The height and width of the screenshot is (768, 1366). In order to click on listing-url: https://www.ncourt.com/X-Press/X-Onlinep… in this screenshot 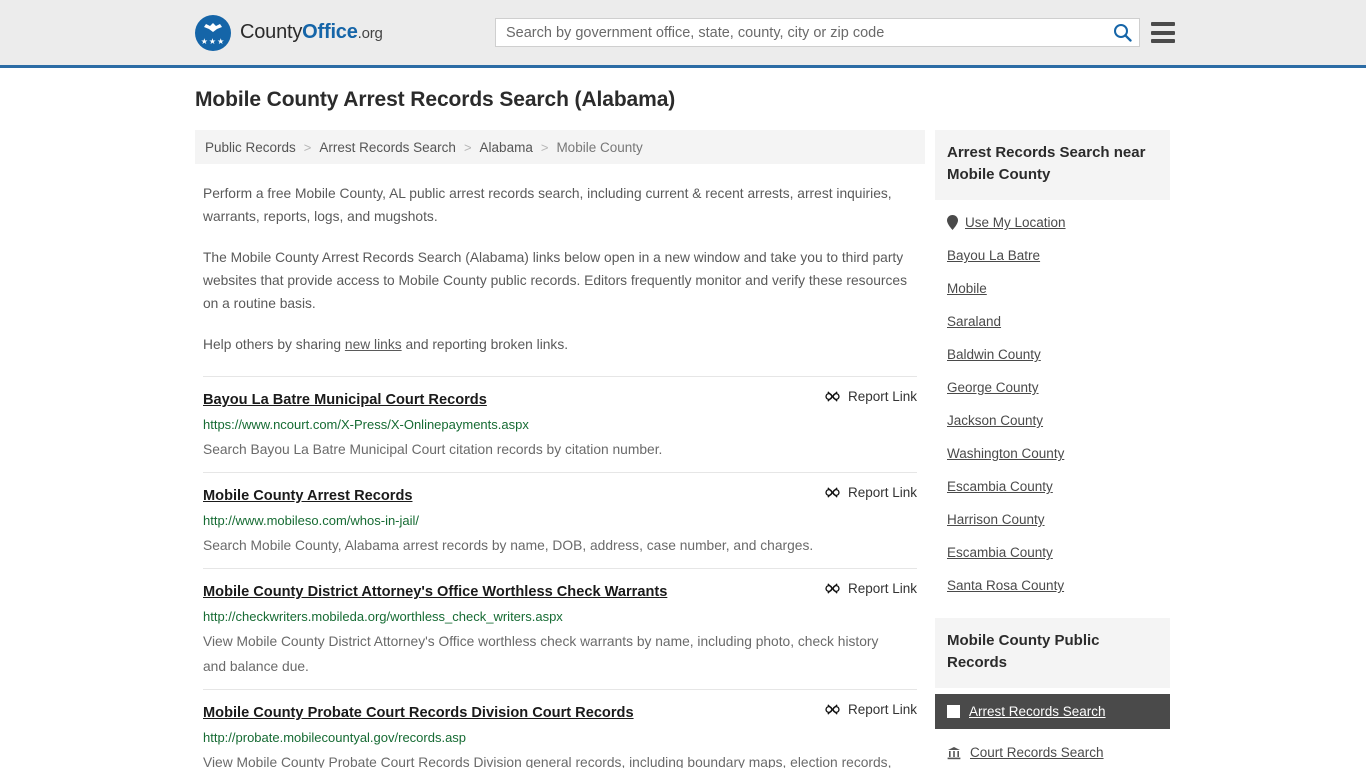, I will do `click(560, 425)`.